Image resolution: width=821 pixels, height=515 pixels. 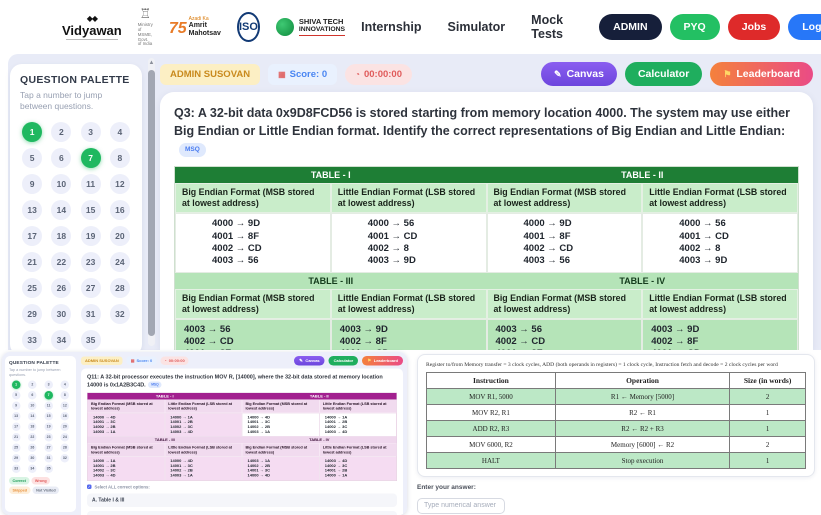 I want to click on palette-number: 15, so click(x=90, y=209).